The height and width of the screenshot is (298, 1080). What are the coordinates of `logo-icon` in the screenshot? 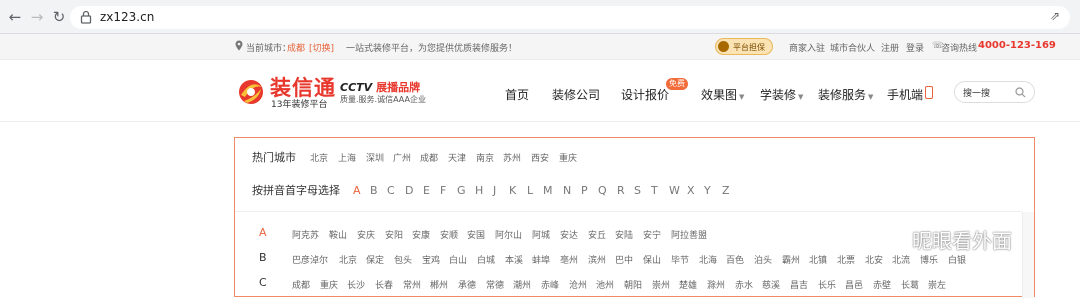 It's located at (251, 91).